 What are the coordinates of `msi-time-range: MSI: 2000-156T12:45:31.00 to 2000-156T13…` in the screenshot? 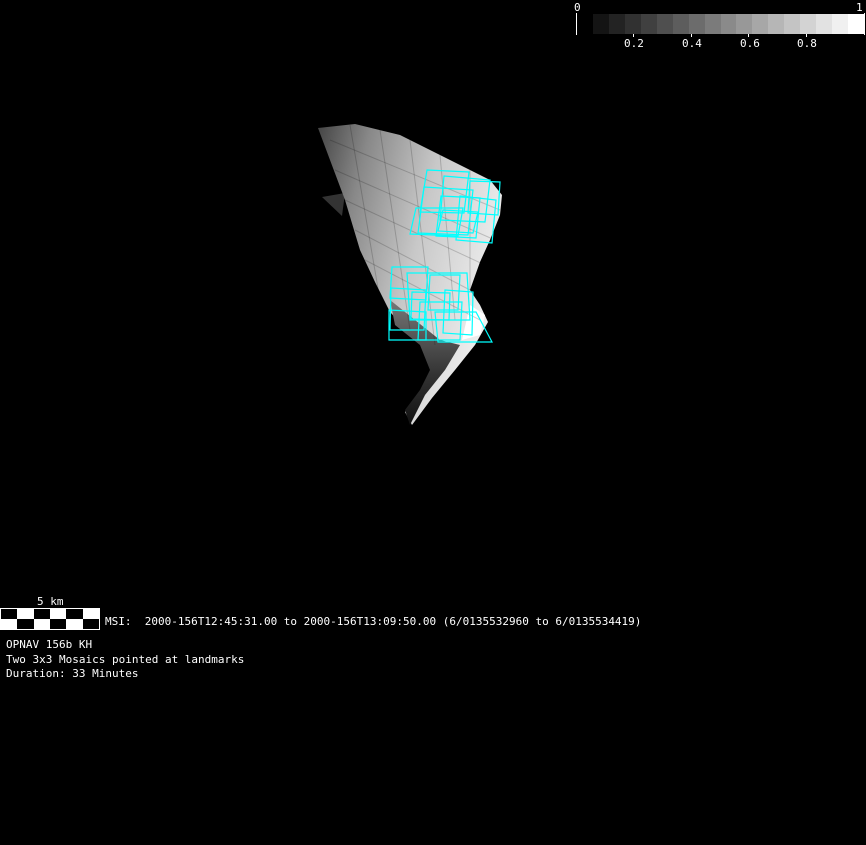 It's located at (373, 621).